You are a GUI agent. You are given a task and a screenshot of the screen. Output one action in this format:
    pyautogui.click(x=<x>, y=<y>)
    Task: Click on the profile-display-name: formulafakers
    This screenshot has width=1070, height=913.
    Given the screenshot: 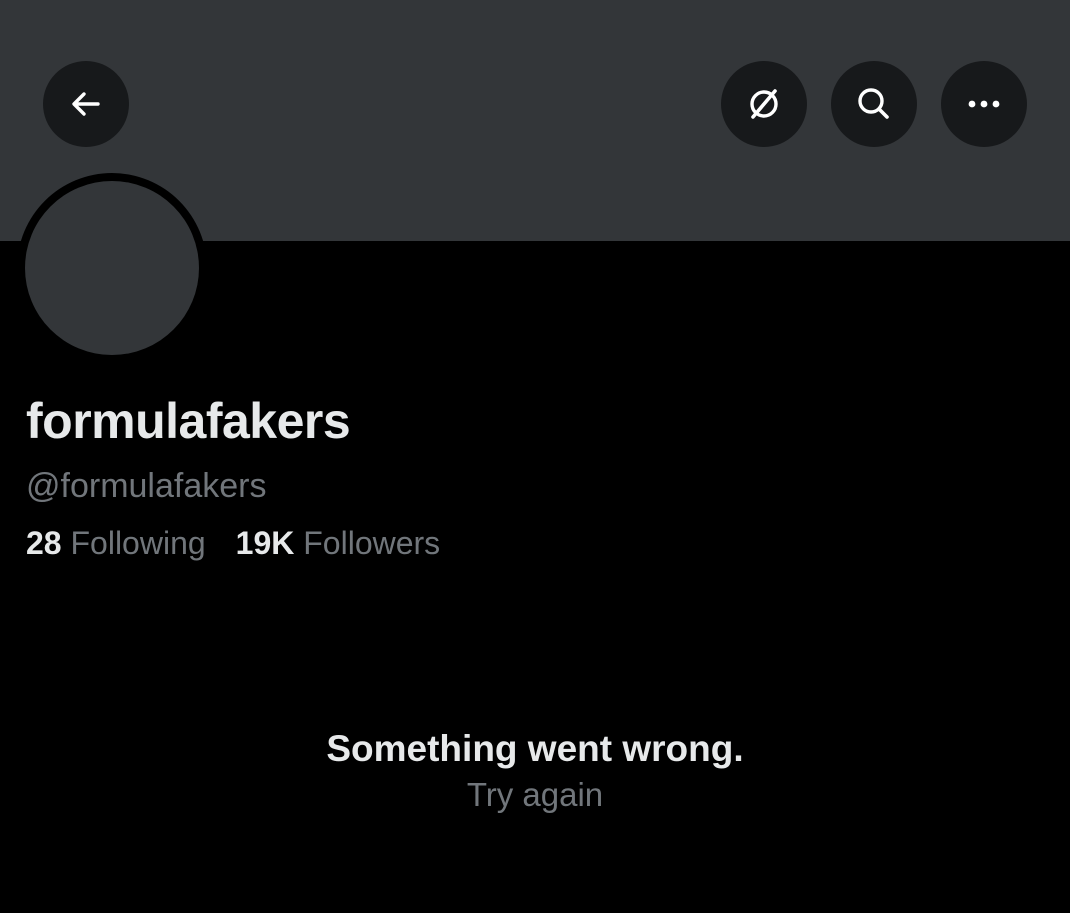 What is the action you would take?
    pyautogui.click(x=188, y=421)
    